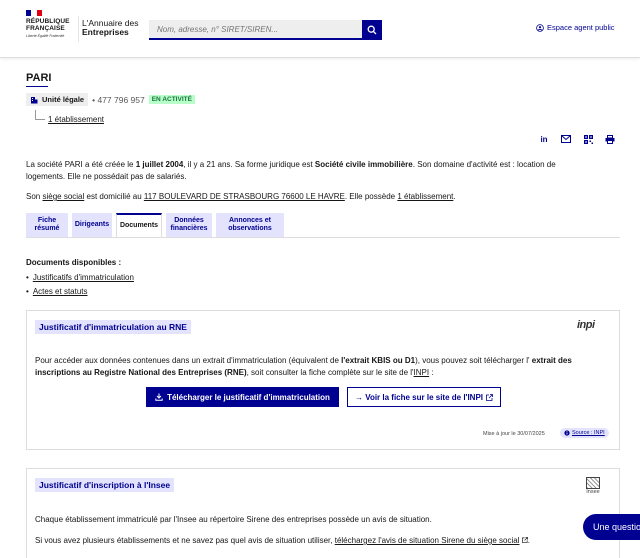  I want to click on desc-text-2: , il y a 21 ans. Sa forme juridique est, so click(249, 164).